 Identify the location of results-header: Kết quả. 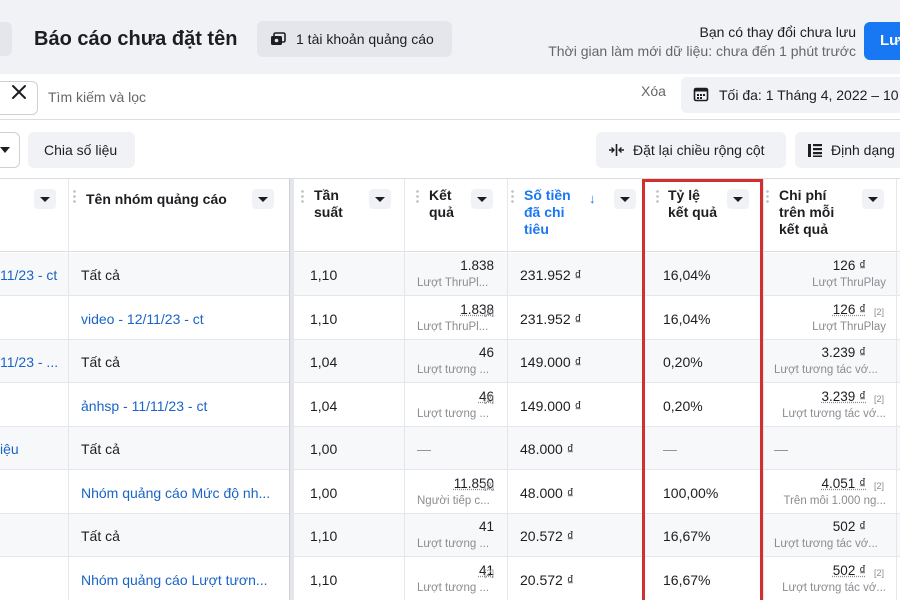
(441, 204).